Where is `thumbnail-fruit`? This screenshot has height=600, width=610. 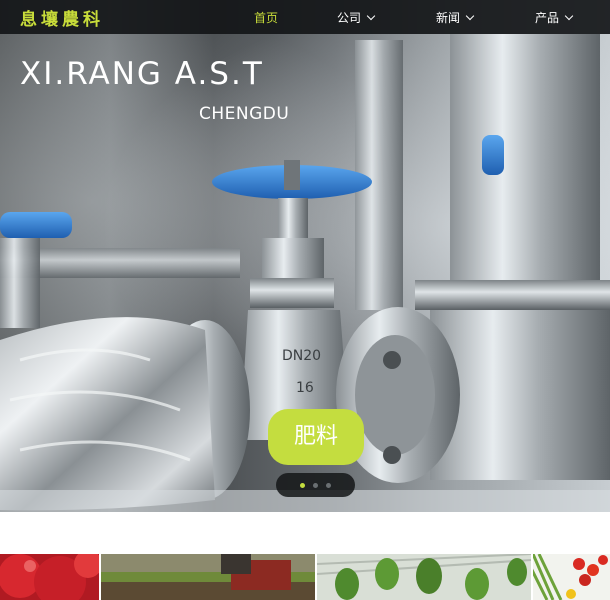
thumbnail-fruit is located at coordinates (49, 577).